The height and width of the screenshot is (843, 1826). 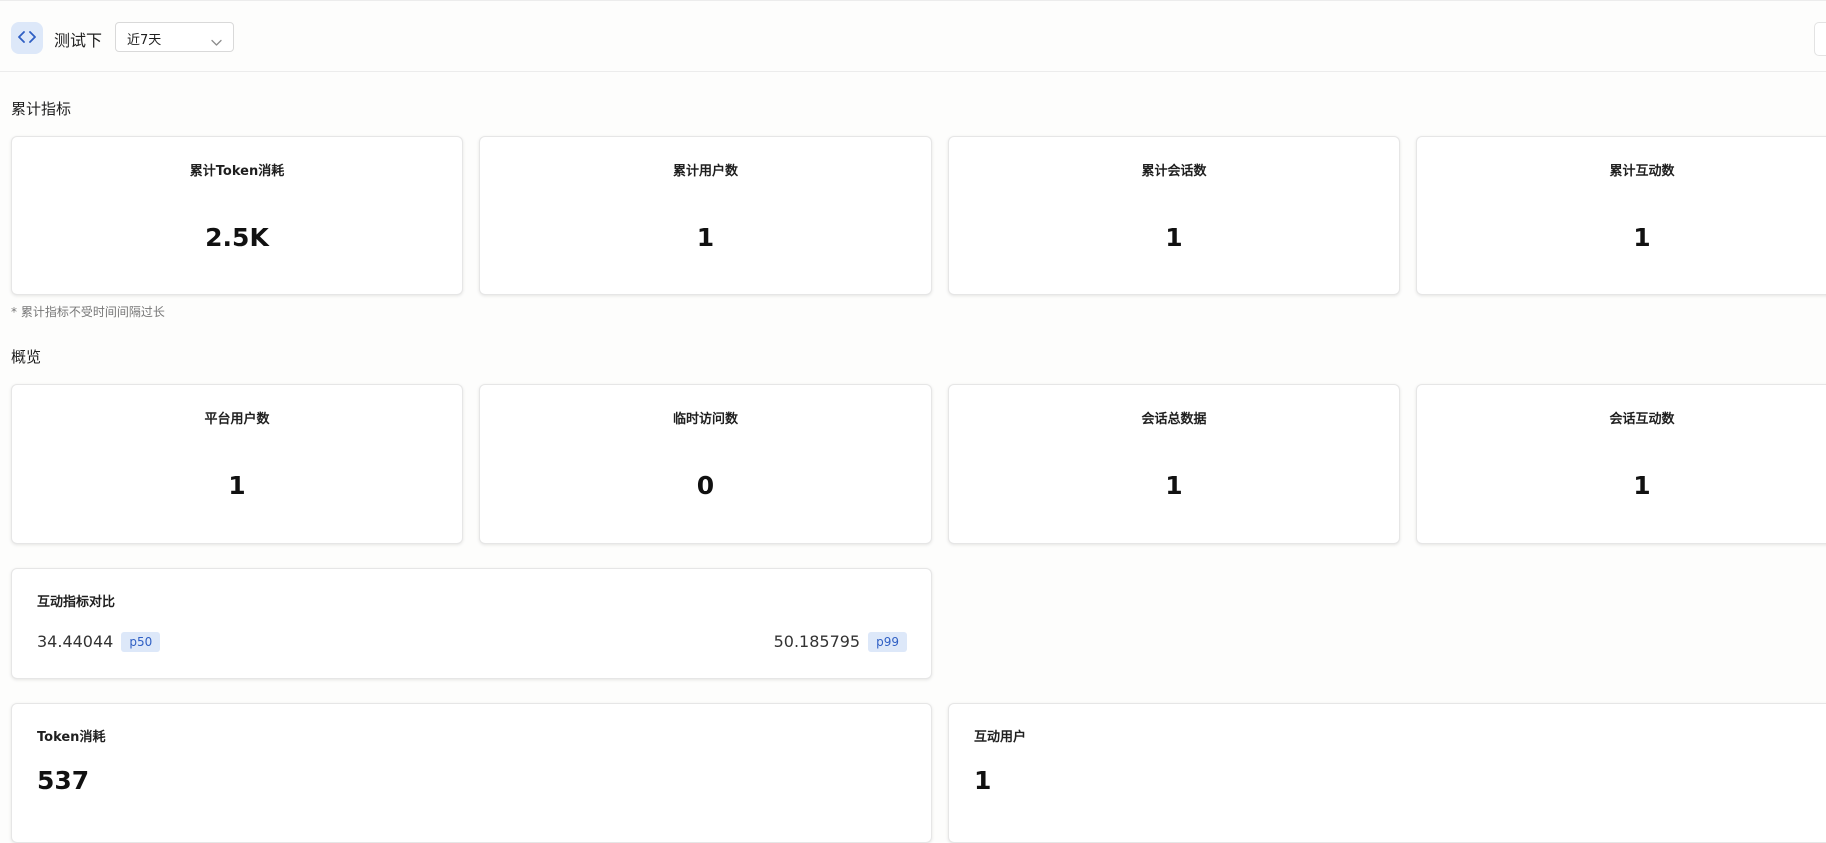 What do you see at coordinates (913, 36) in the screenshot?
I see `header-bar: 测试下 近7天` at bounding box center [913, 36].